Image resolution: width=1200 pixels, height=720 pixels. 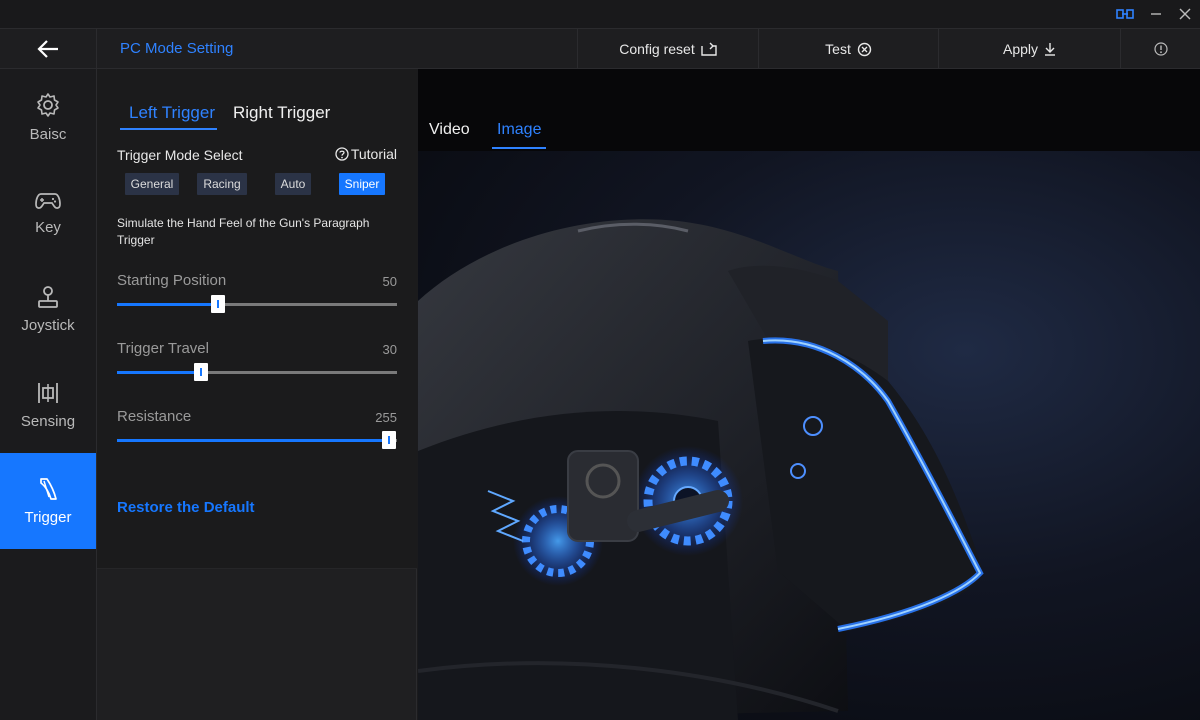 I want to click on sidebar-item-label: Joystick, so click(x=48, y=325).